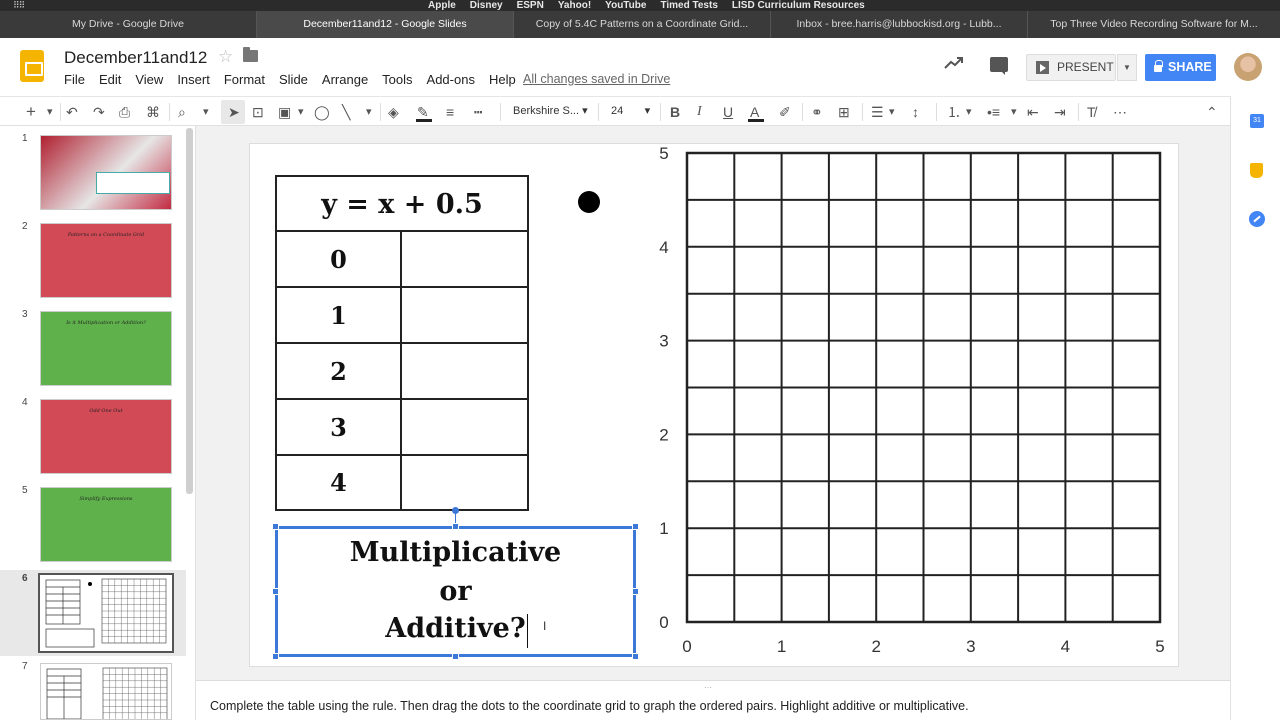 This screenshot has height=720, width=1280. What do you see at coordinates (1180, 67) in the screenshot?
I see `share-button: SHARE` at bounding box center [1180, 67].